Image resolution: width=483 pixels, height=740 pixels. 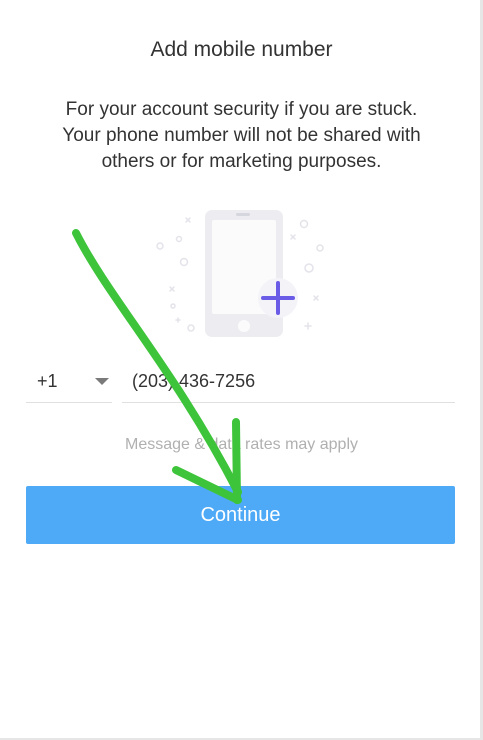 I want to click on continue-button: Continue, so click(x=240, y=515).